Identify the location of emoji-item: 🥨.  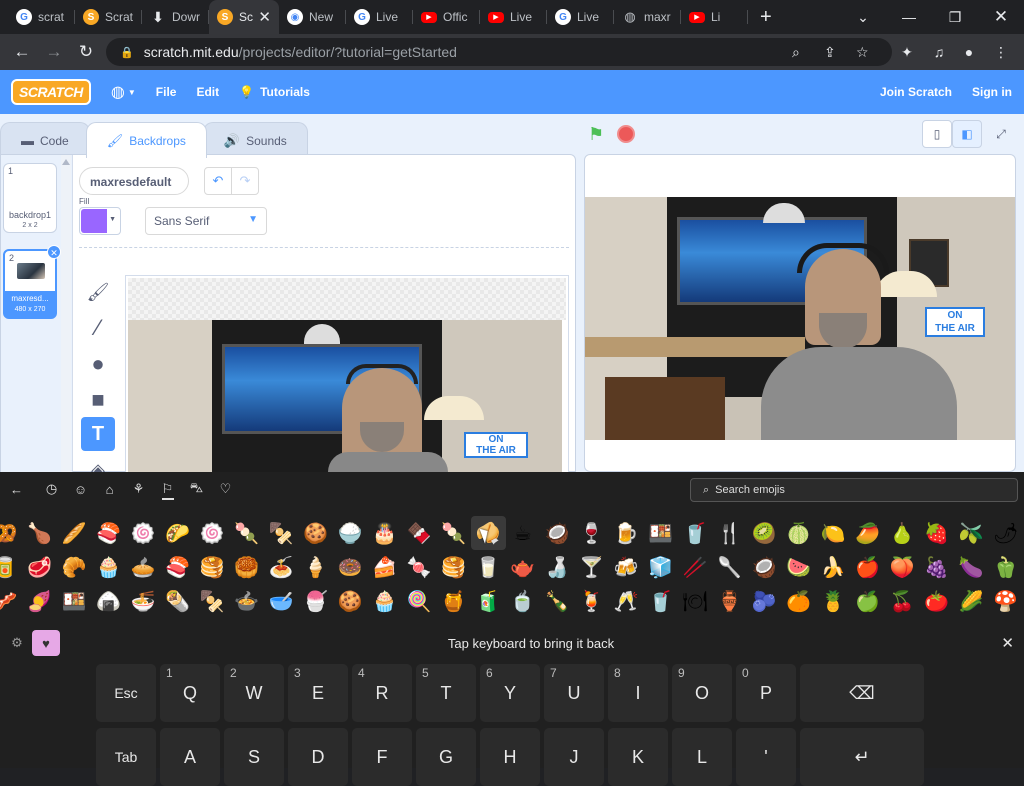
(11, 533).